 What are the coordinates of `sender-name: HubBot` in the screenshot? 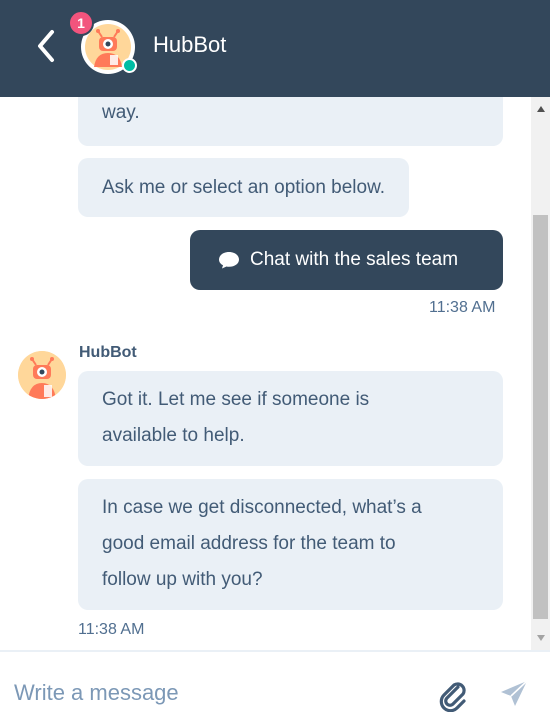 It's located at (108, 352).